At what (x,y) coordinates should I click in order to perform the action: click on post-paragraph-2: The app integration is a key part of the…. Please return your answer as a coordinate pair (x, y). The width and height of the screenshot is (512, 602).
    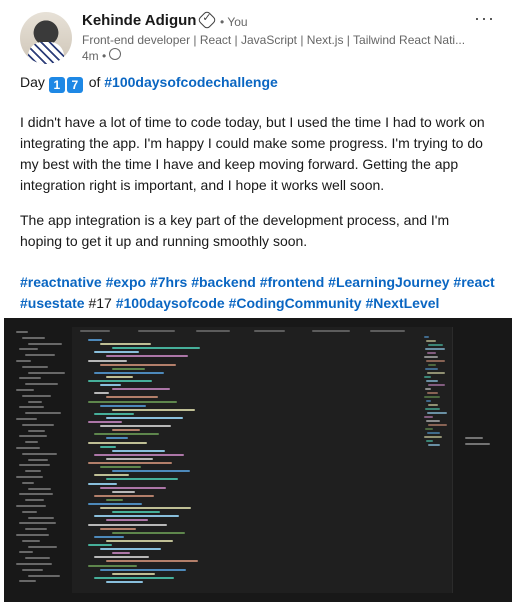
    Looking at the image, I should click on (235, 230).